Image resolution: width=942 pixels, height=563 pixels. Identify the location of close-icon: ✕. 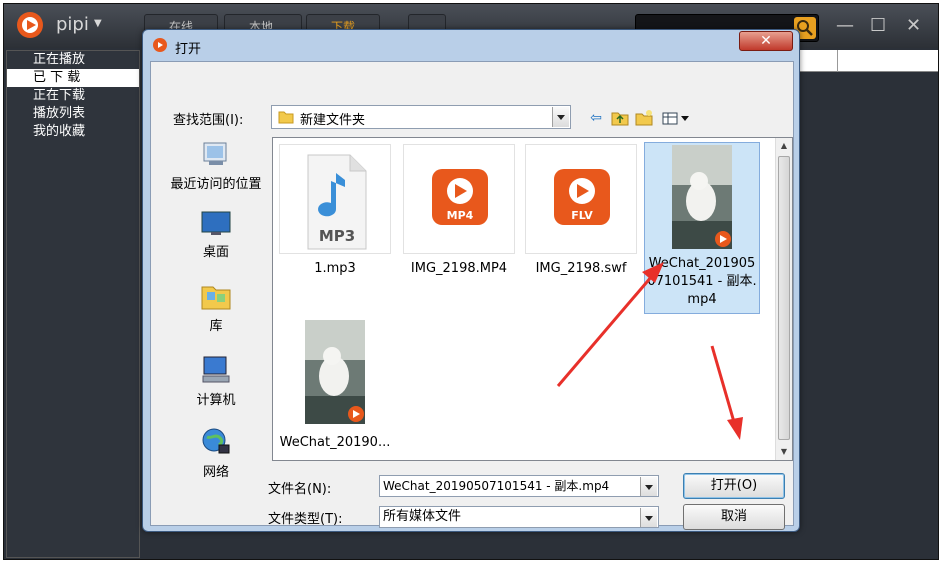
(766, 41).